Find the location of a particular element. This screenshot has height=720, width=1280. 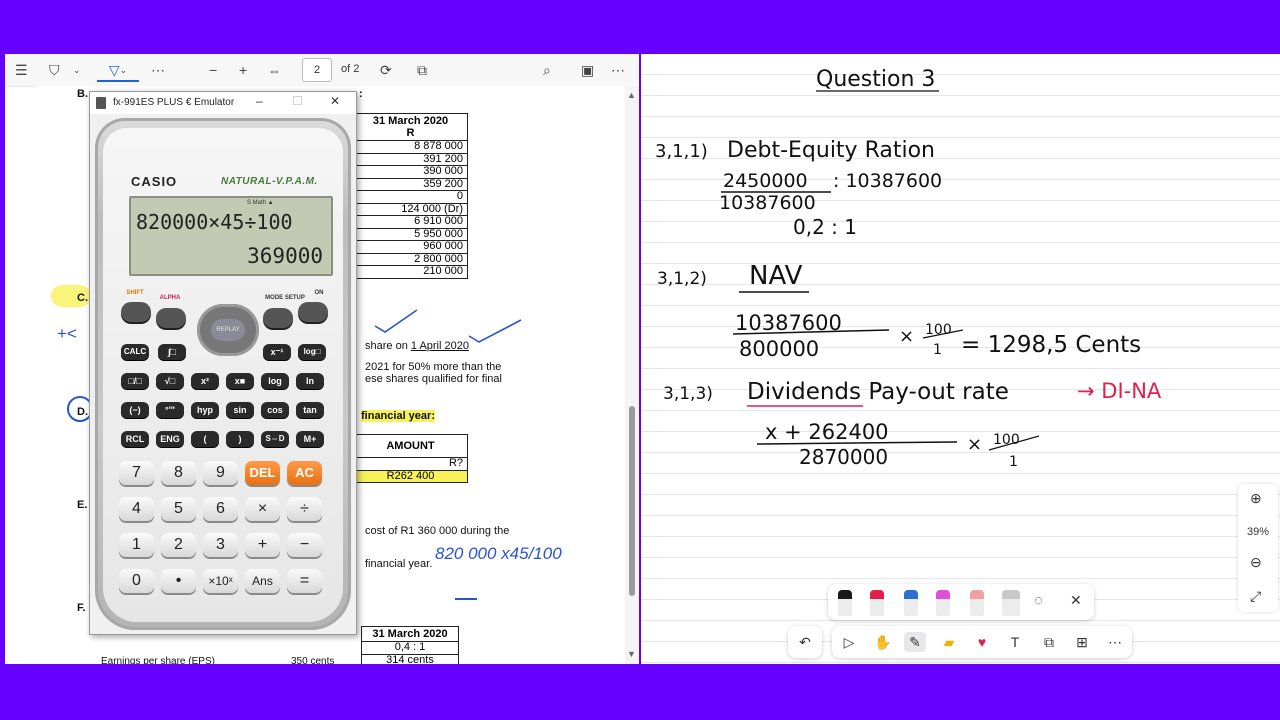

m-plus-button: M+ is located at coordinates (310, 439).